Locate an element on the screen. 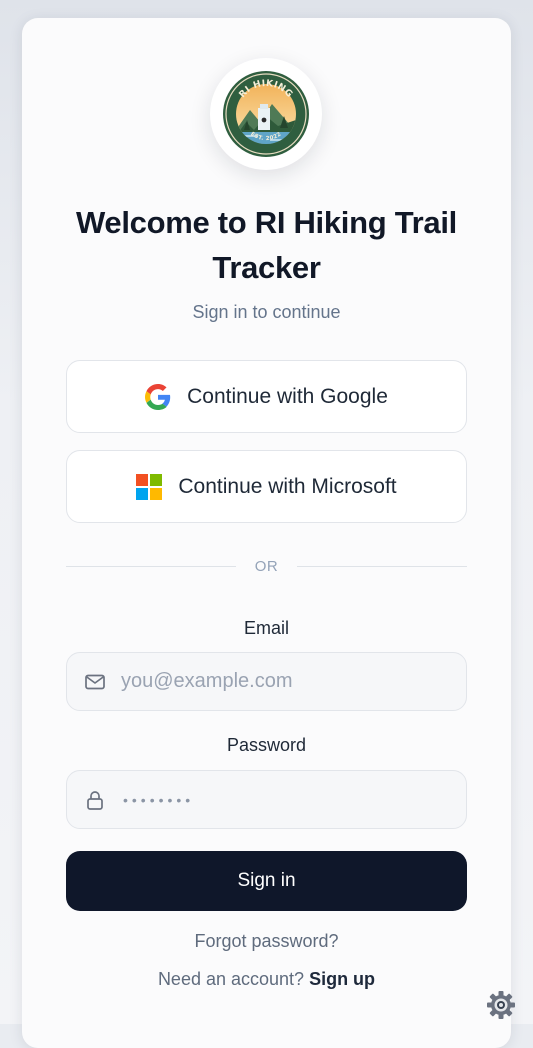 Image resolution: width=533 pixels, height=1048 pixels. mail-icon is located at coordinates (95, 681).